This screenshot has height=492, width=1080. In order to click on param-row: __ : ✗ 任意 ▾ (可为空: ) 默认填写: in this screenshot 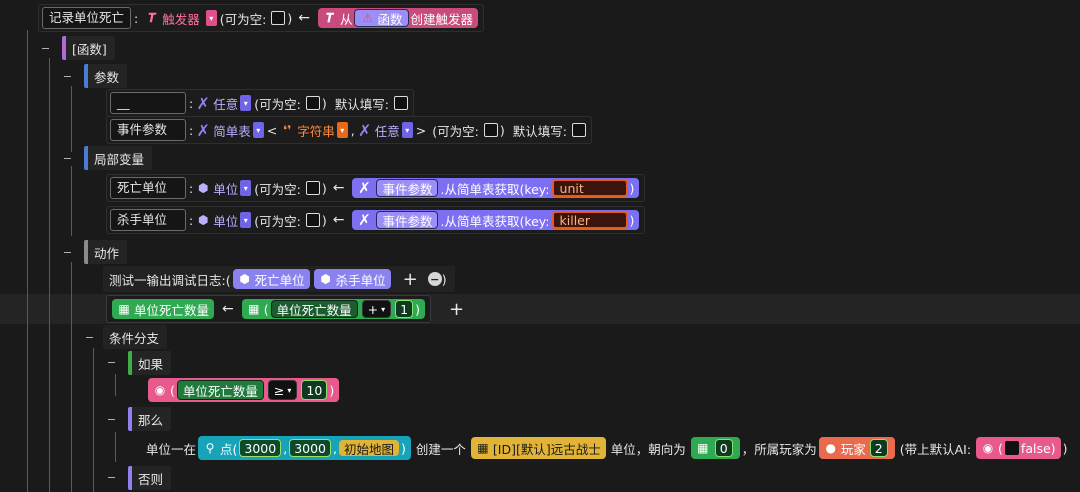, I will do `click(260, 103)`.